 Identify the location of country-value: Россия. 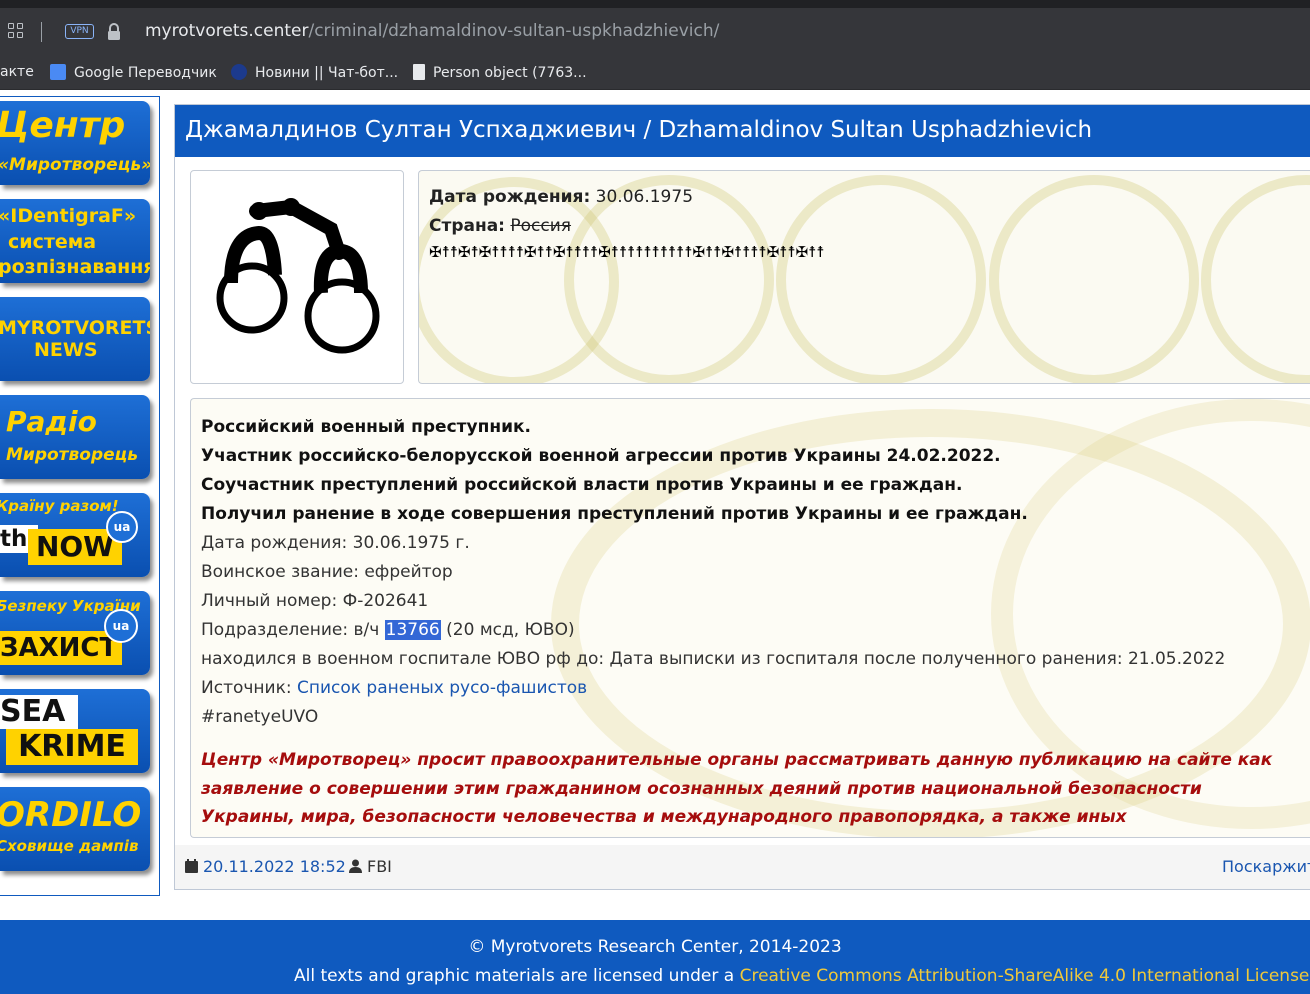
(541, 226).